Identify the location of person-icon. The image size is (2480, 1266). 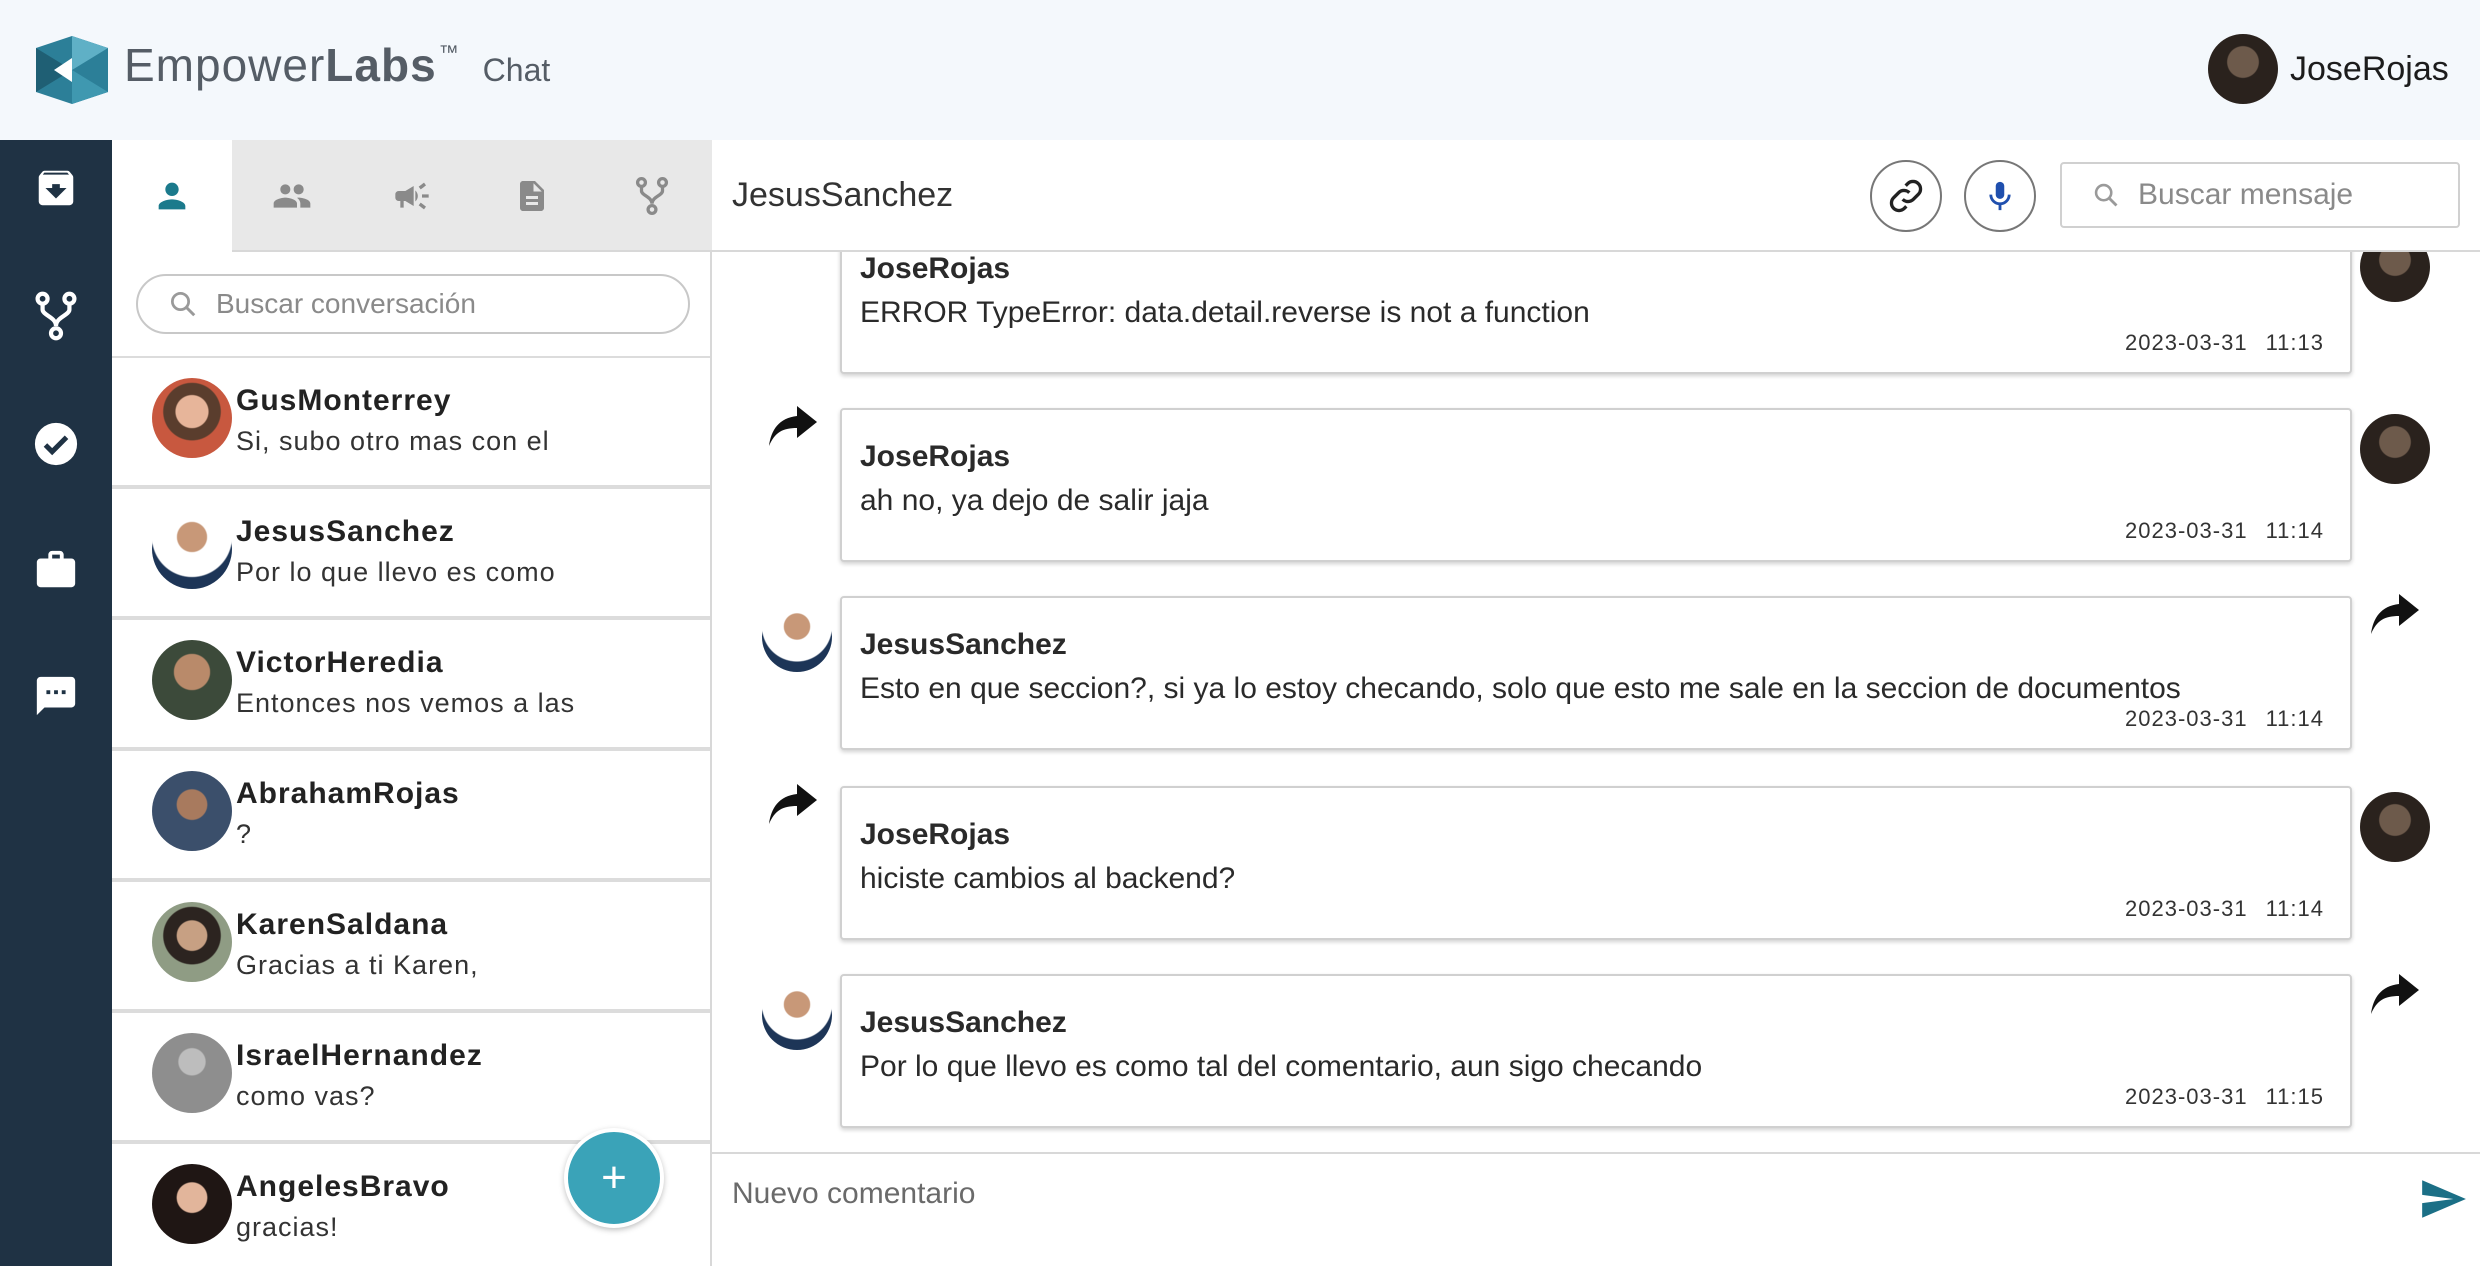
(172, 196).